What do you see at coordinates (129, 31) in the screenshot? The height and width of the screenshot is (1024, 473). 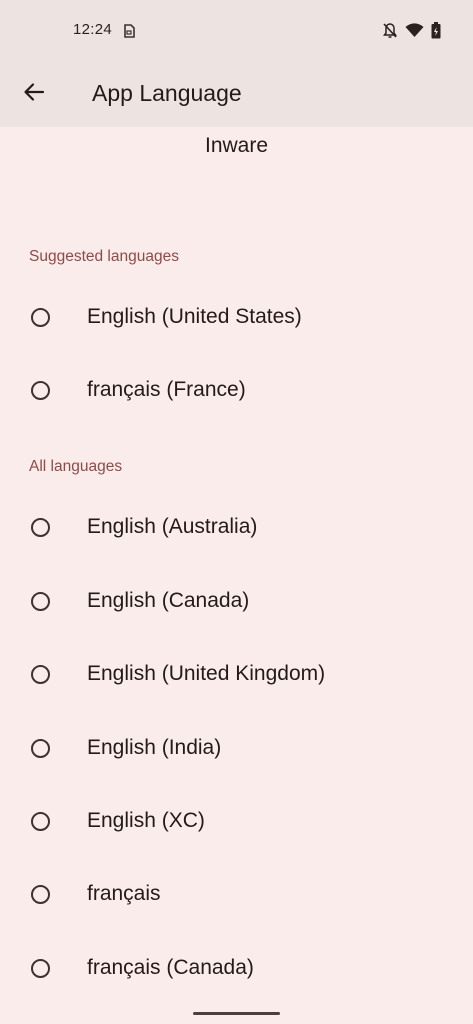 I see `sim-card-icon` at bounding box center [129, 31].